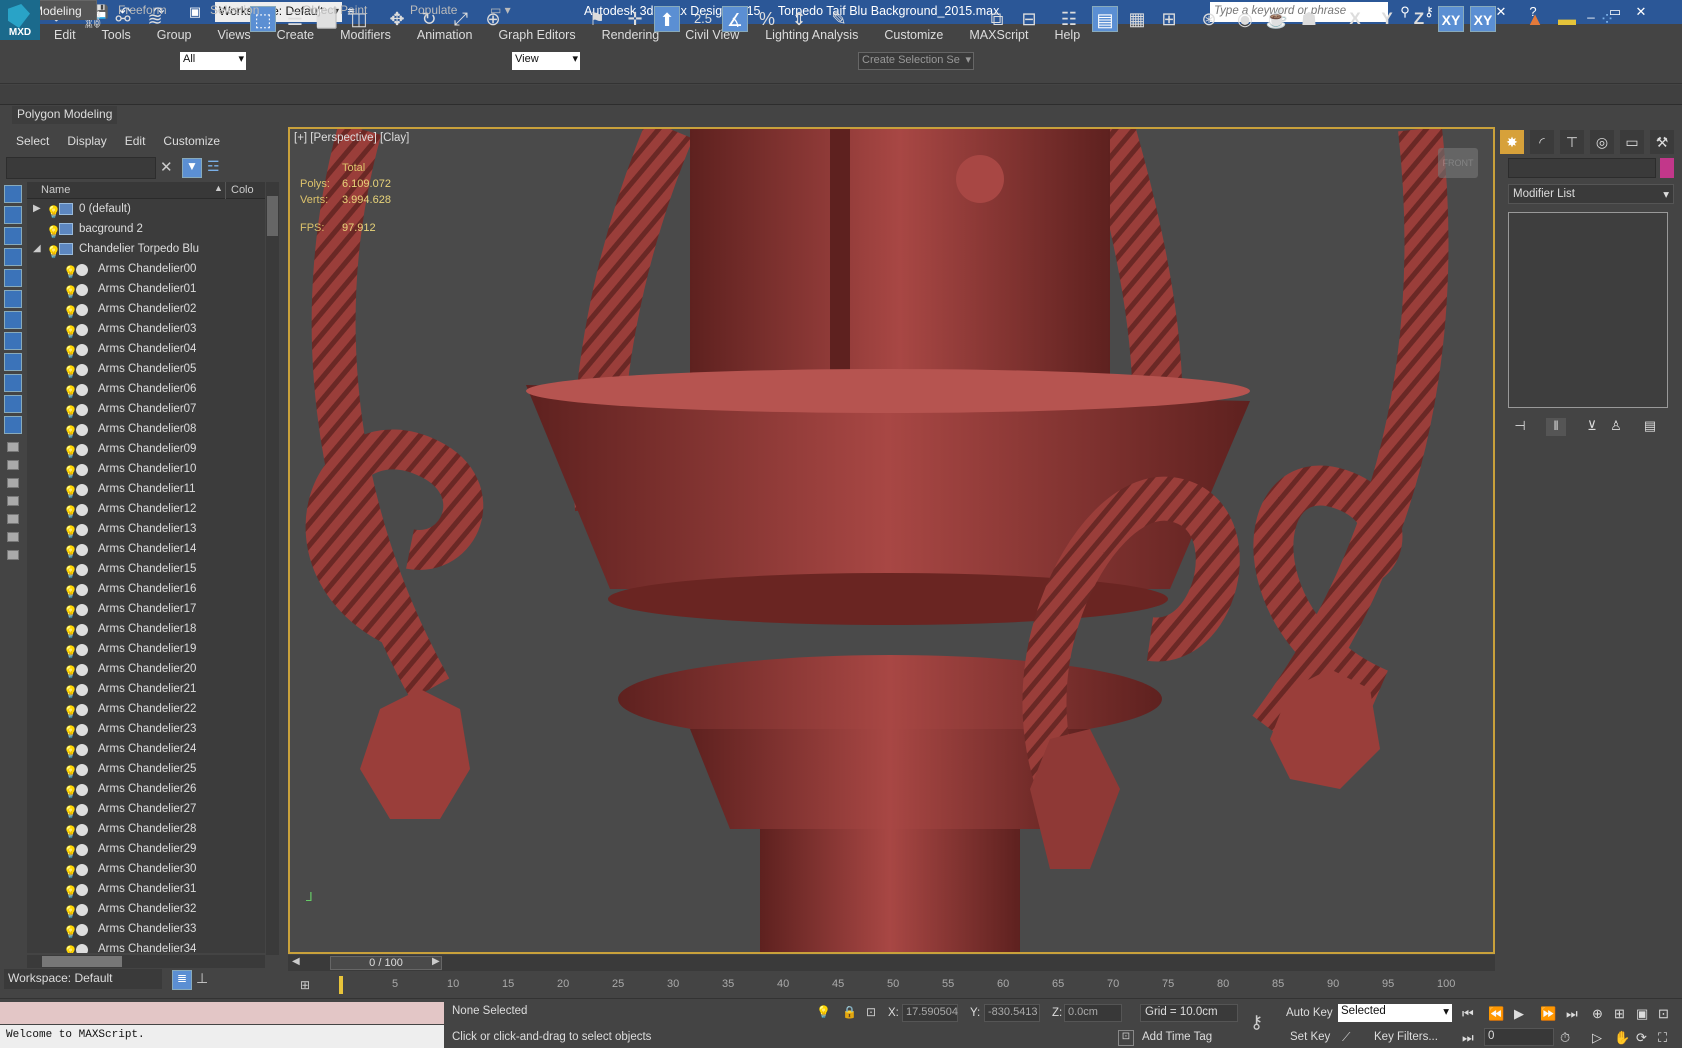  Describe the element at coordinates (1387, 19) in the screenshot. I see `axis-y-button: Y` at that location.